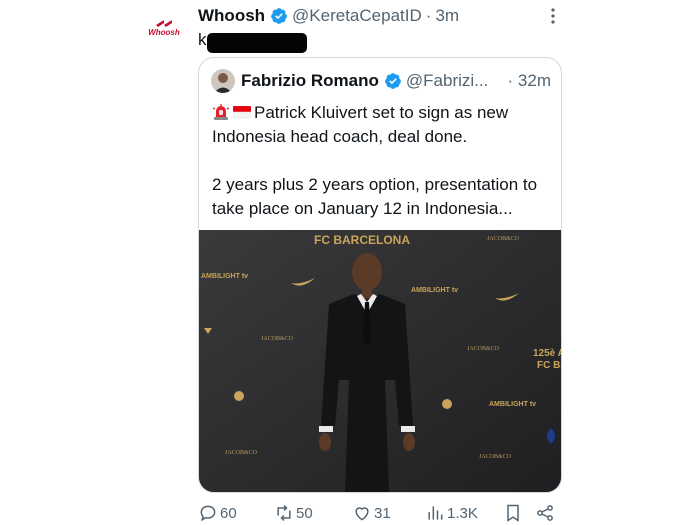  I want to click on reply-button: 60, so click(217, 513).